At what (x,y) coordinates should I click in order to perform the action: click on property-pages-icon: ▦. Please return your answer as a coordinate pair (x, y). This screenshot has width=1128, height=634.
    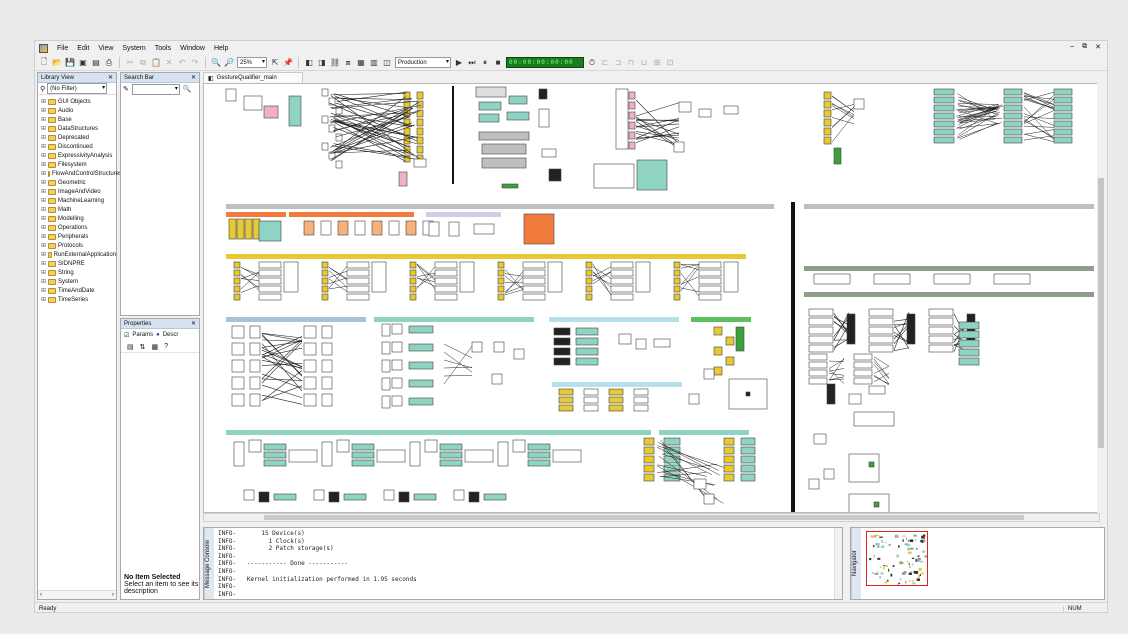
    Looking at the image, I should click on (155, 347).